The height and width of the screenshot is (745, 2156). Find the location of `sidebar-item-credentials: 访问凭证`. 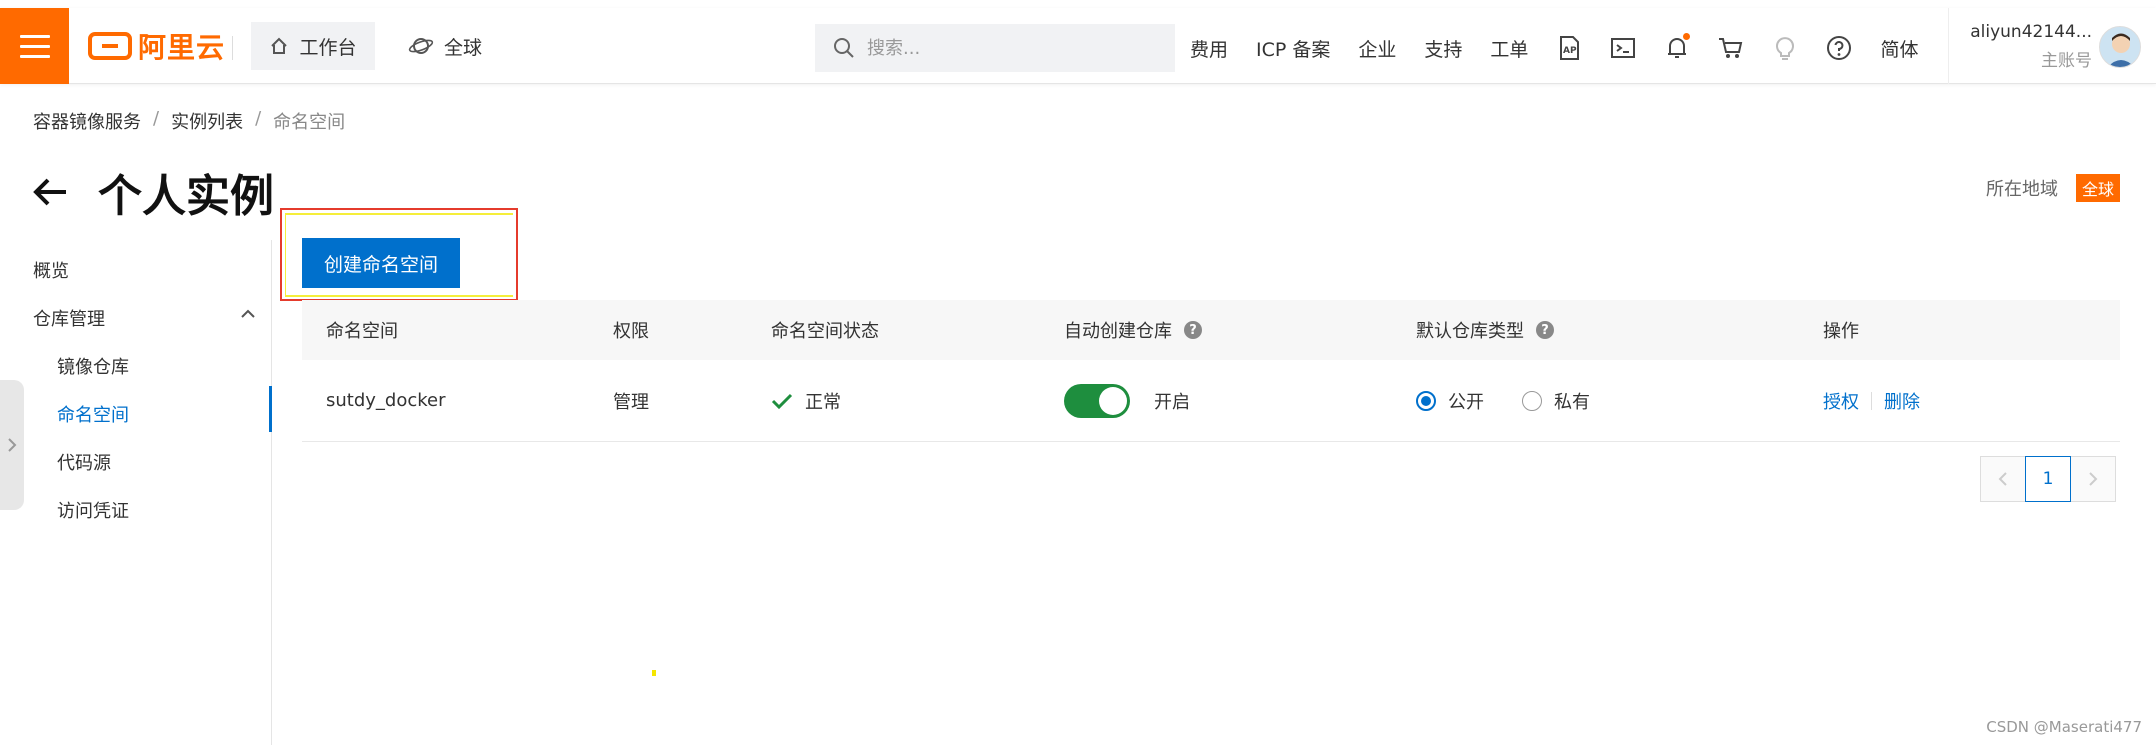

sidebar-item-credentials: 访问凭证 is located at coordinates (93, 510).